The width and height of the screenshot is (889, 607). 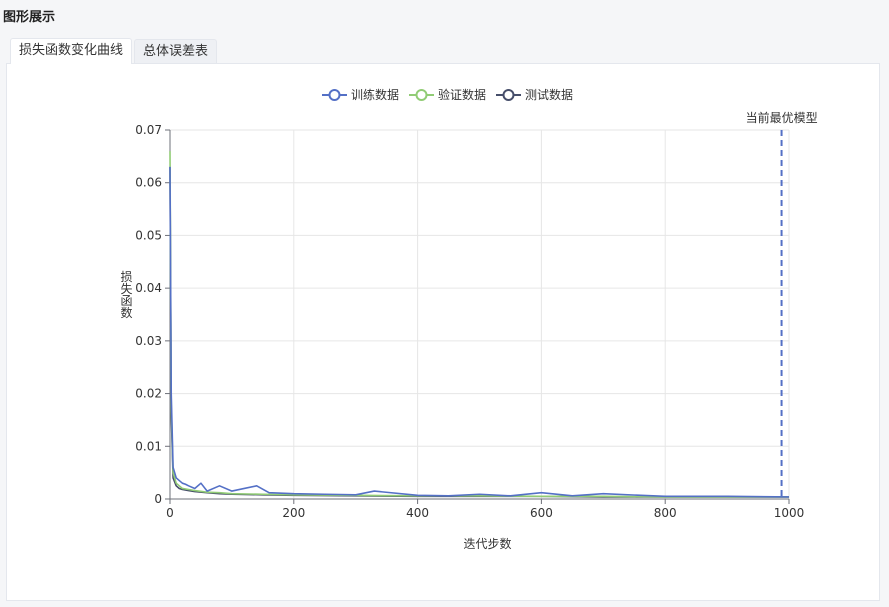 I want to click on y-tick-label: 0.01, so click(x=148, y=446).